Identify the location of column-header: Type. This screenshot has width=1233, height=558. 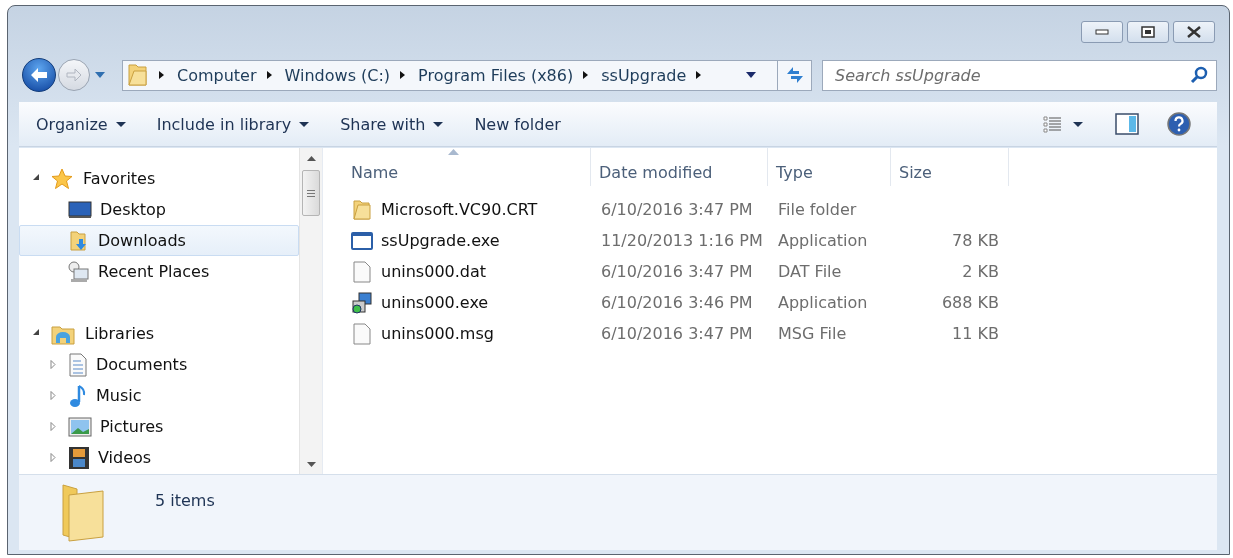
(829, 167).